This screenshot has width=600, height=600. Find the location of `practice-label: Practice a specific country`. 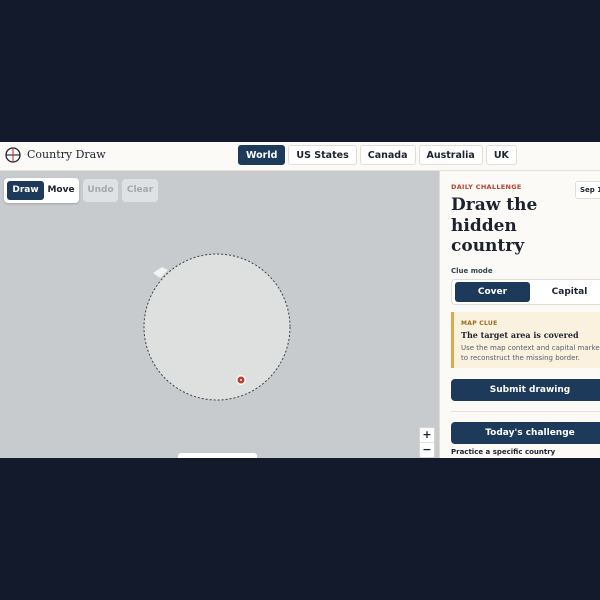

practice-label: Practice a specific country is located at coordinates (503, 452).